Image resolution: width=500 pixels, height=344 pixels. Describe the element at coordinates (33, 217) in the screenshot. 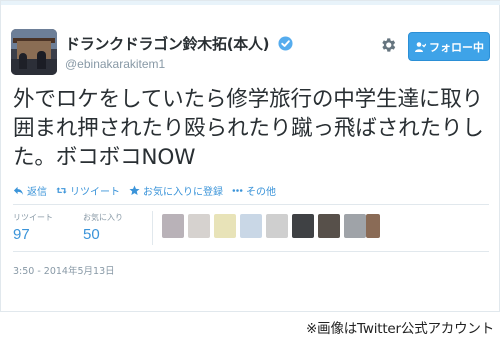

I see `retweet-stat-label: リツイート` at that location.